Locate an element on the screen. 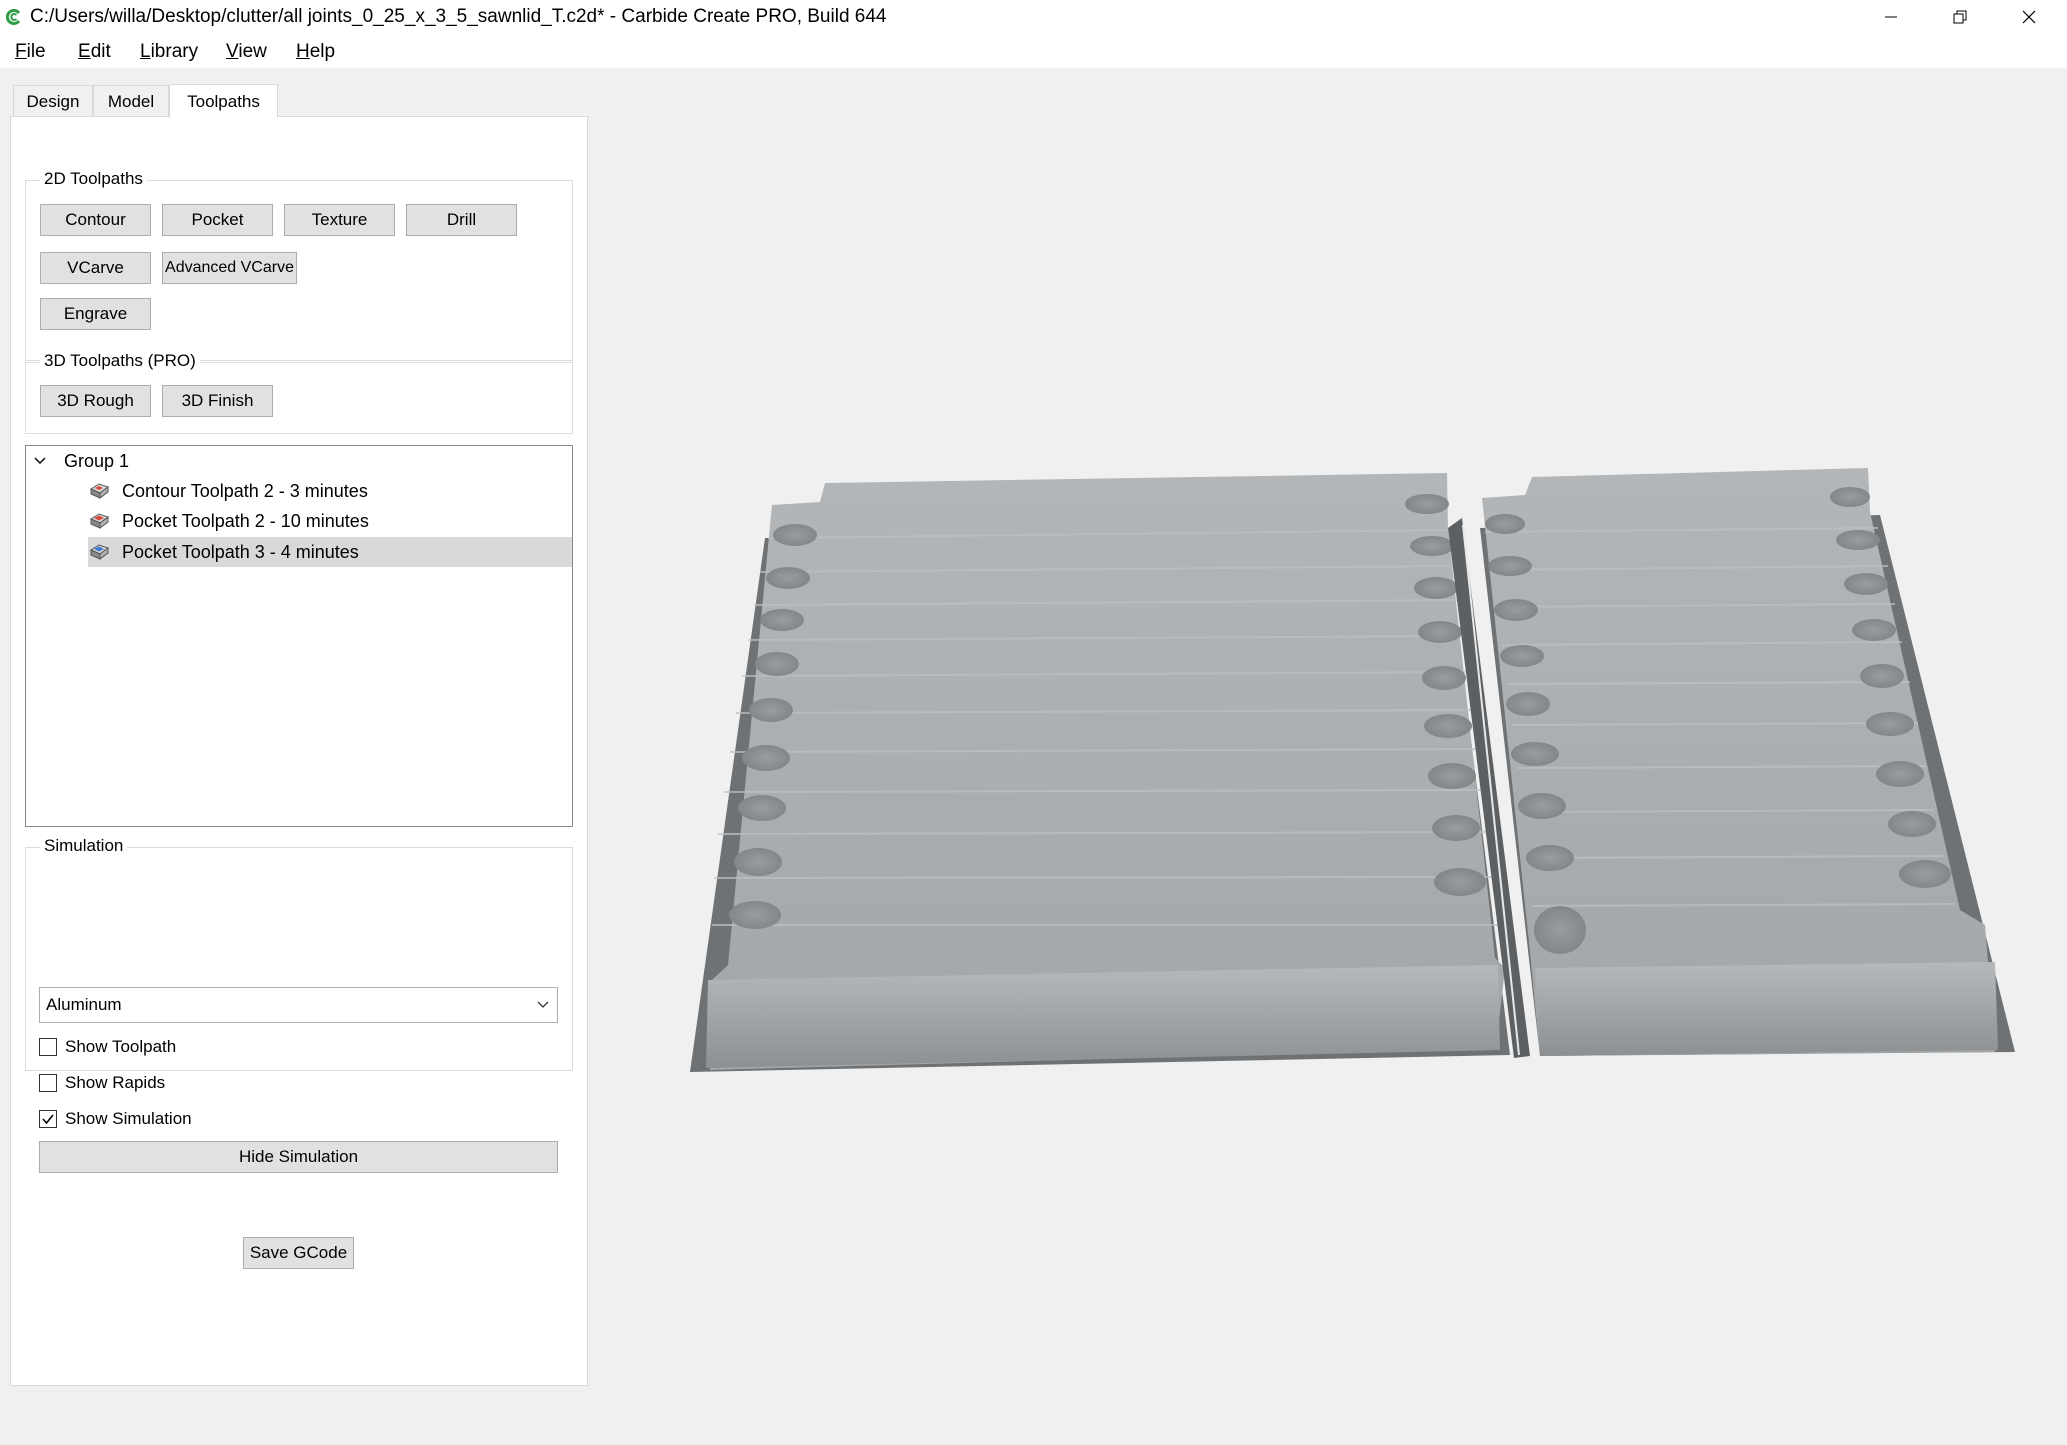 Image resolution: width=2067 pixels, height=1445 pixels. contour-toolpath-icon is located at coordinates (99, 491).